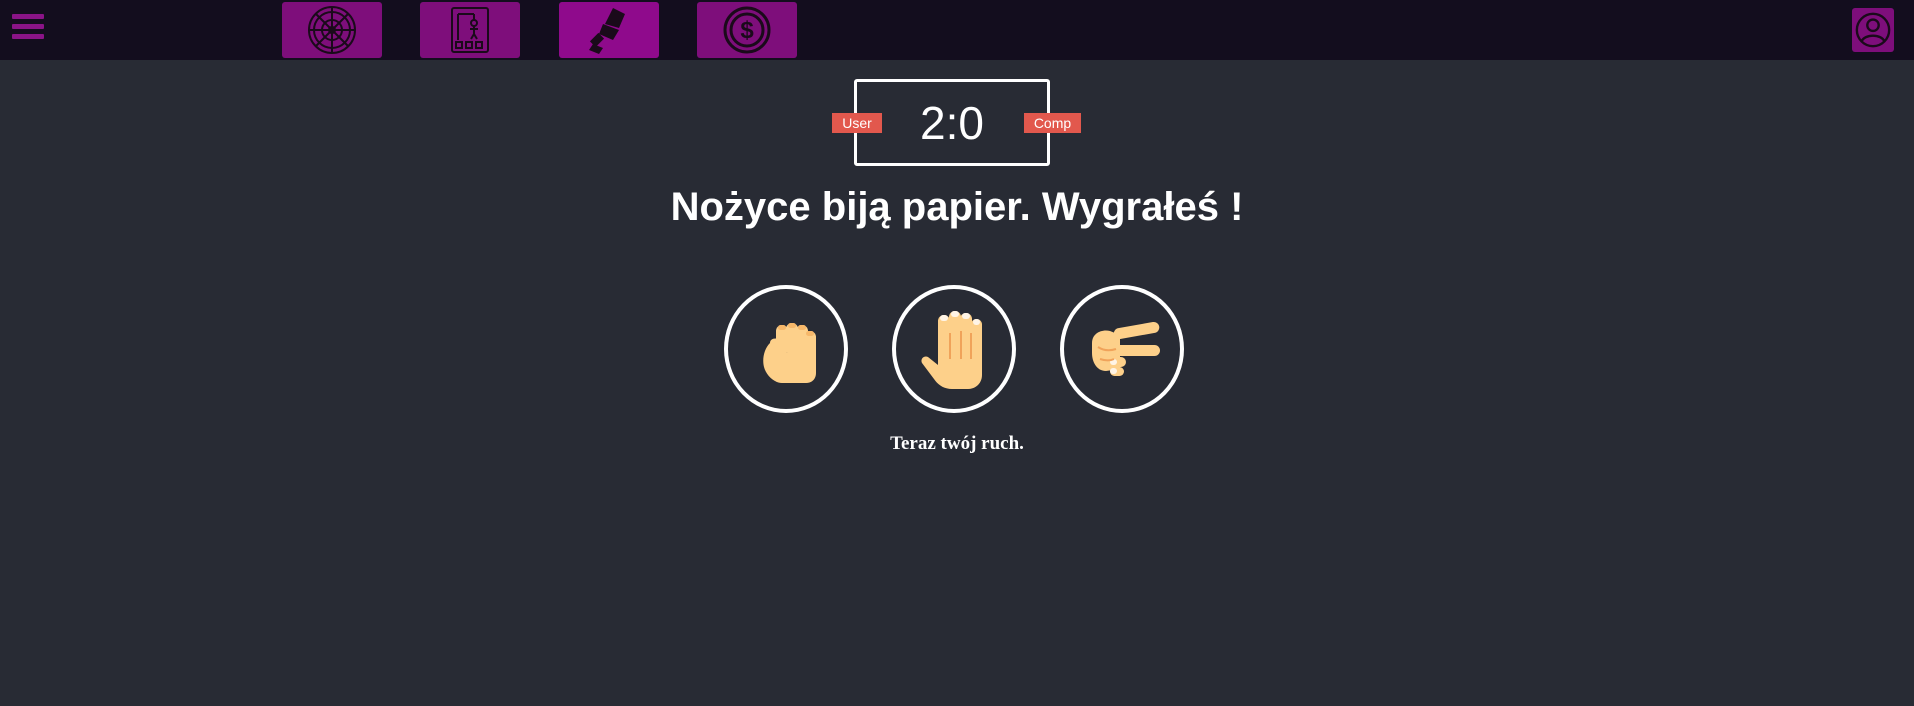 The width and height of the screenshot is (1914, 706). What do you see at coordinates (957, 443) in the screenshot?
I see `turn-message: Teraz twój ruch.` at bounding box center [957, 443].